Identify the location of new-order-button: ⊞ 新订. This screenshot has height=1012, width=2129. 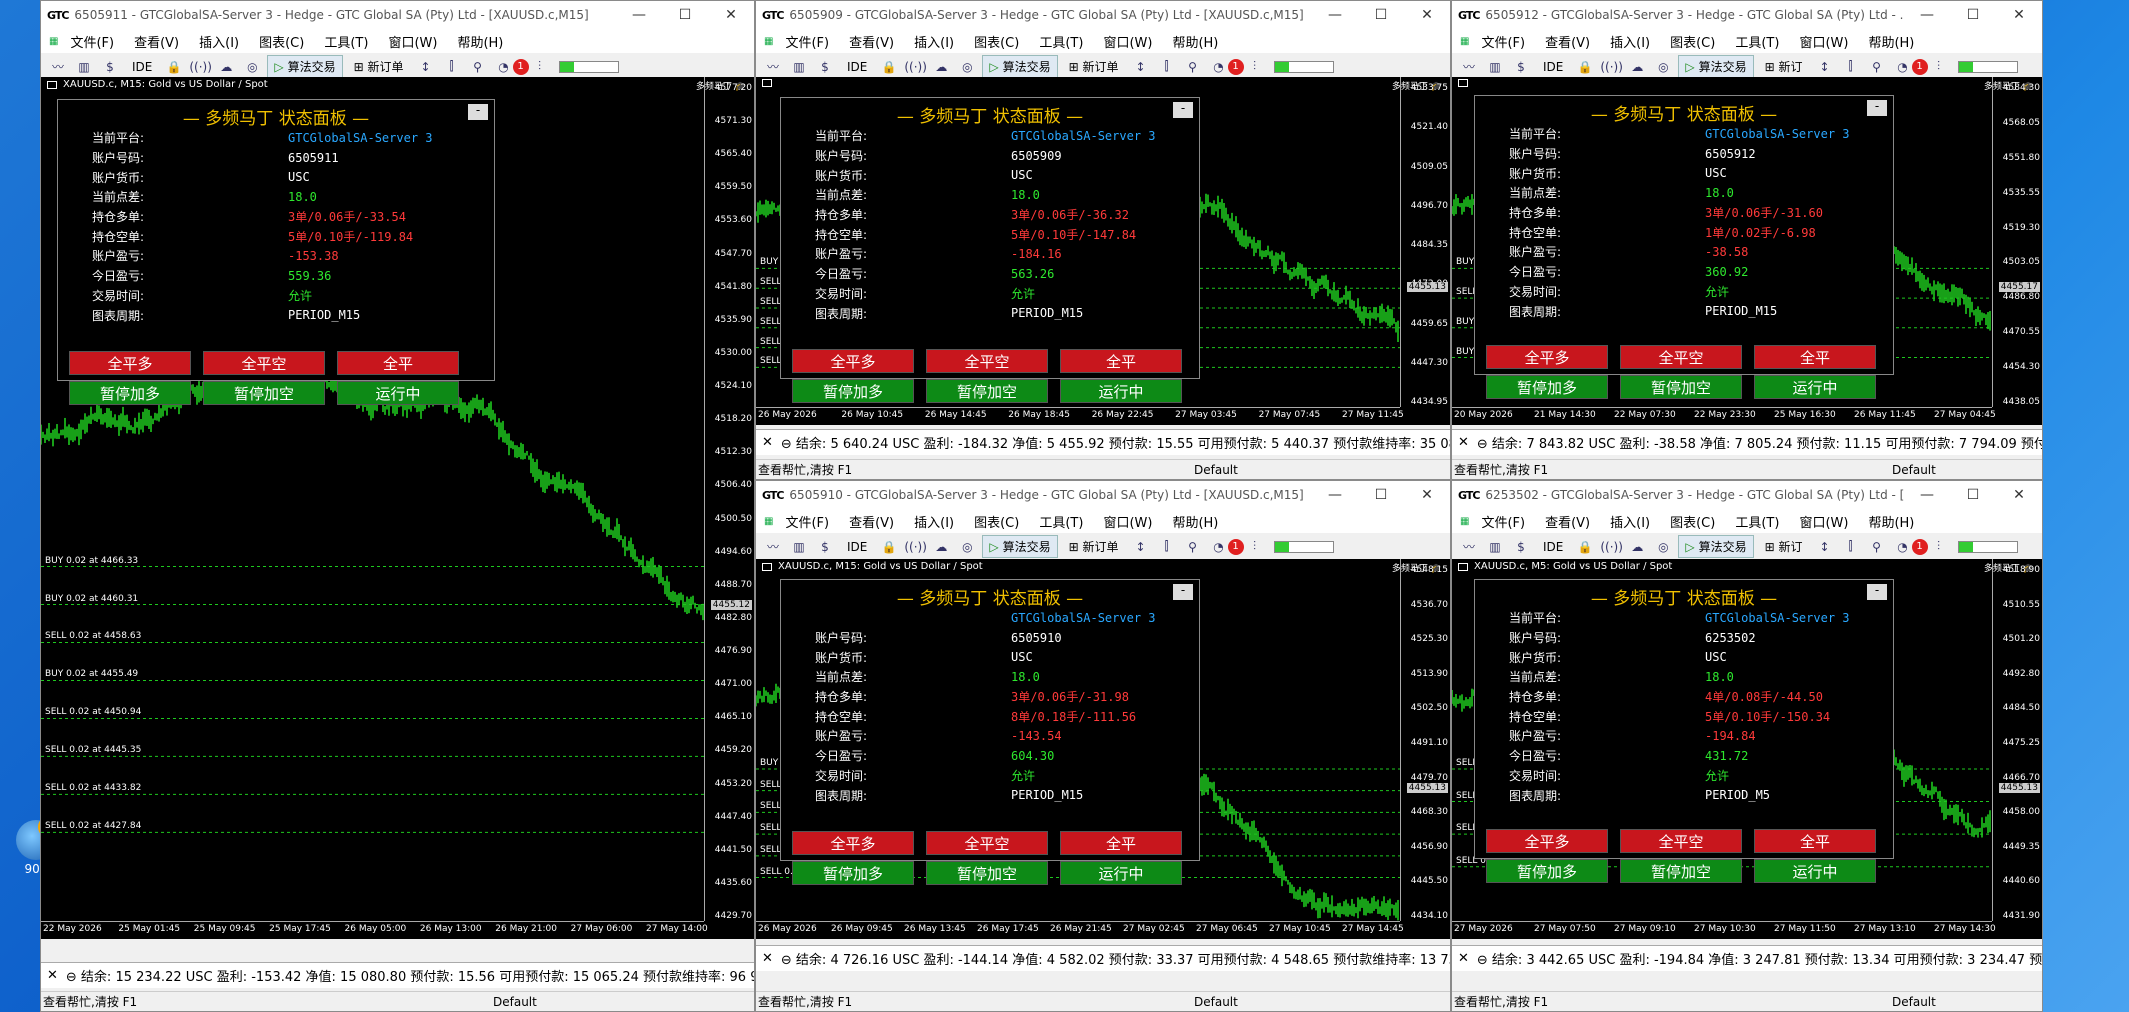
(1784, 66).